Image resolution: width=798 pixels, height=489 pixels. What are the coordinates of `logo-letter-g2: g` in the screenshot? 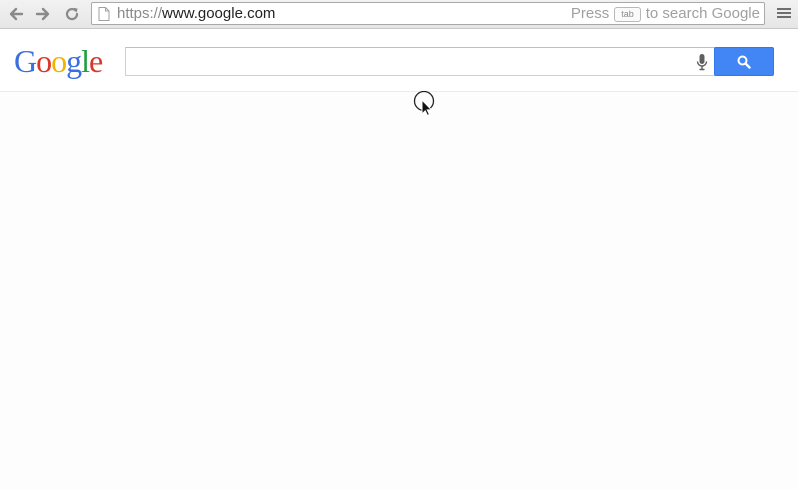 It's located at (74, 61).